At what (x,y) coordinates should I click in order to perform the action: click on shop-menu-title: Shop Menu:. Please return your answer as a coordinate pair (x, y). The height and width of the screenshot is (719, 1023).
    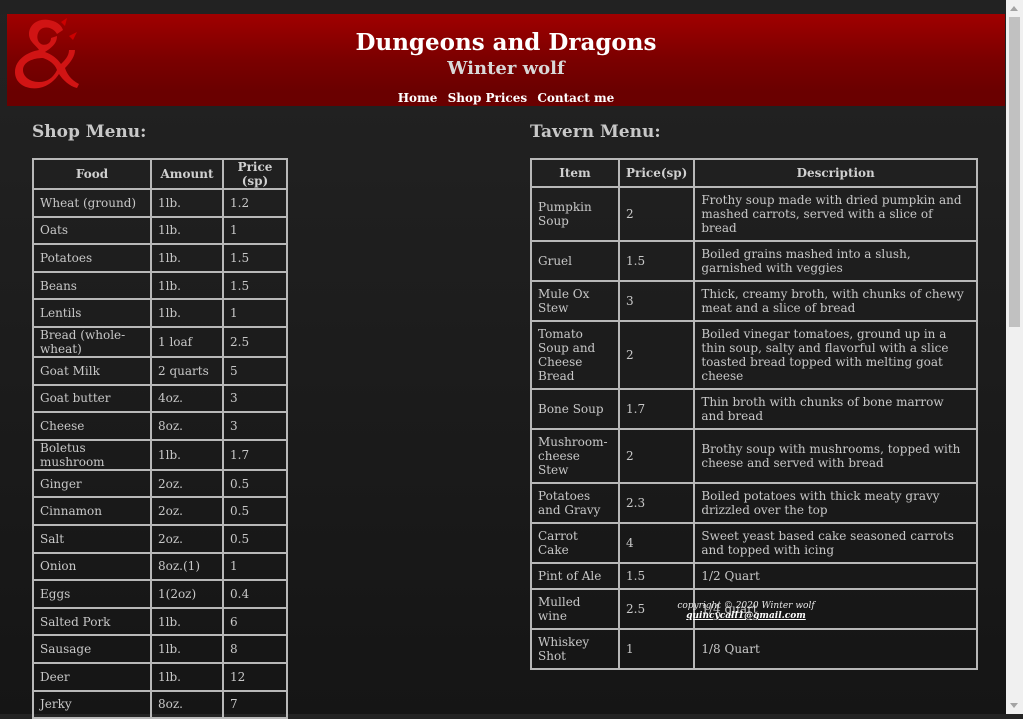
    Looking at the image, I should click on (89, 132).